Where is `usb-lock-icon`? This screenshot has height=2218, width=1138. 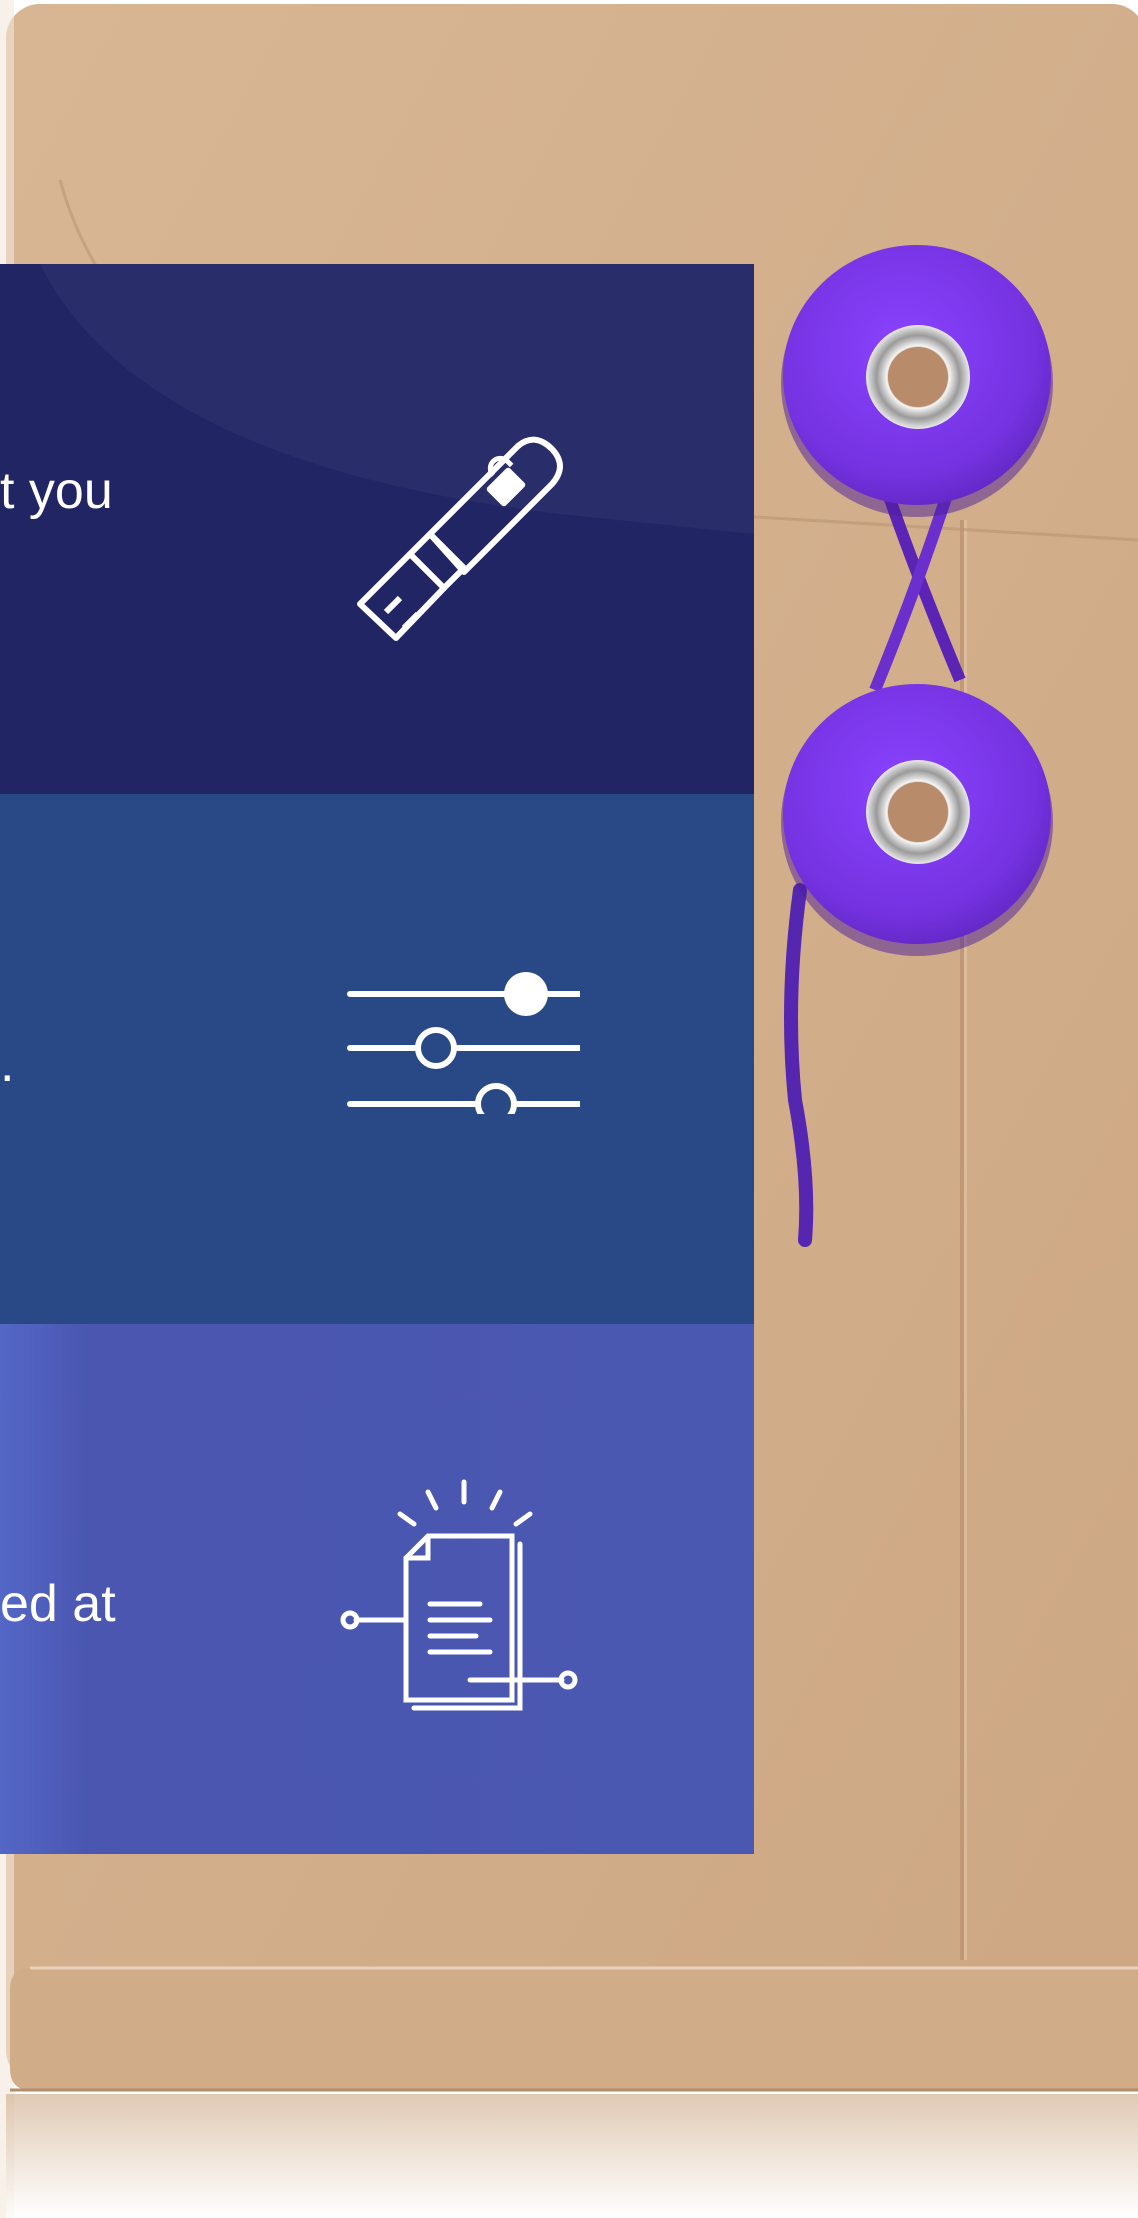 usb-lock-icon is located at coordinates (460, 538).